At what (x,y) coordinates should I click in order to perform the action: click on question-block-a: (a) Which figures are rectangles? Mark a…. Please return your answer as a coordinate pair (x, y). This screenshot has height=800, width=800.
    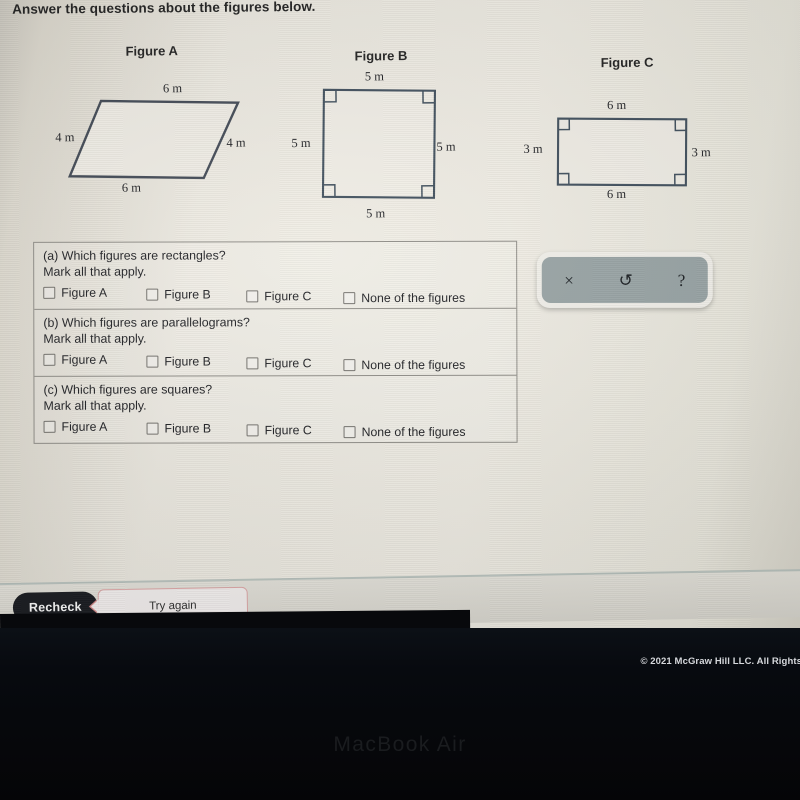
    Looking at the image, I should click on (275, 275).